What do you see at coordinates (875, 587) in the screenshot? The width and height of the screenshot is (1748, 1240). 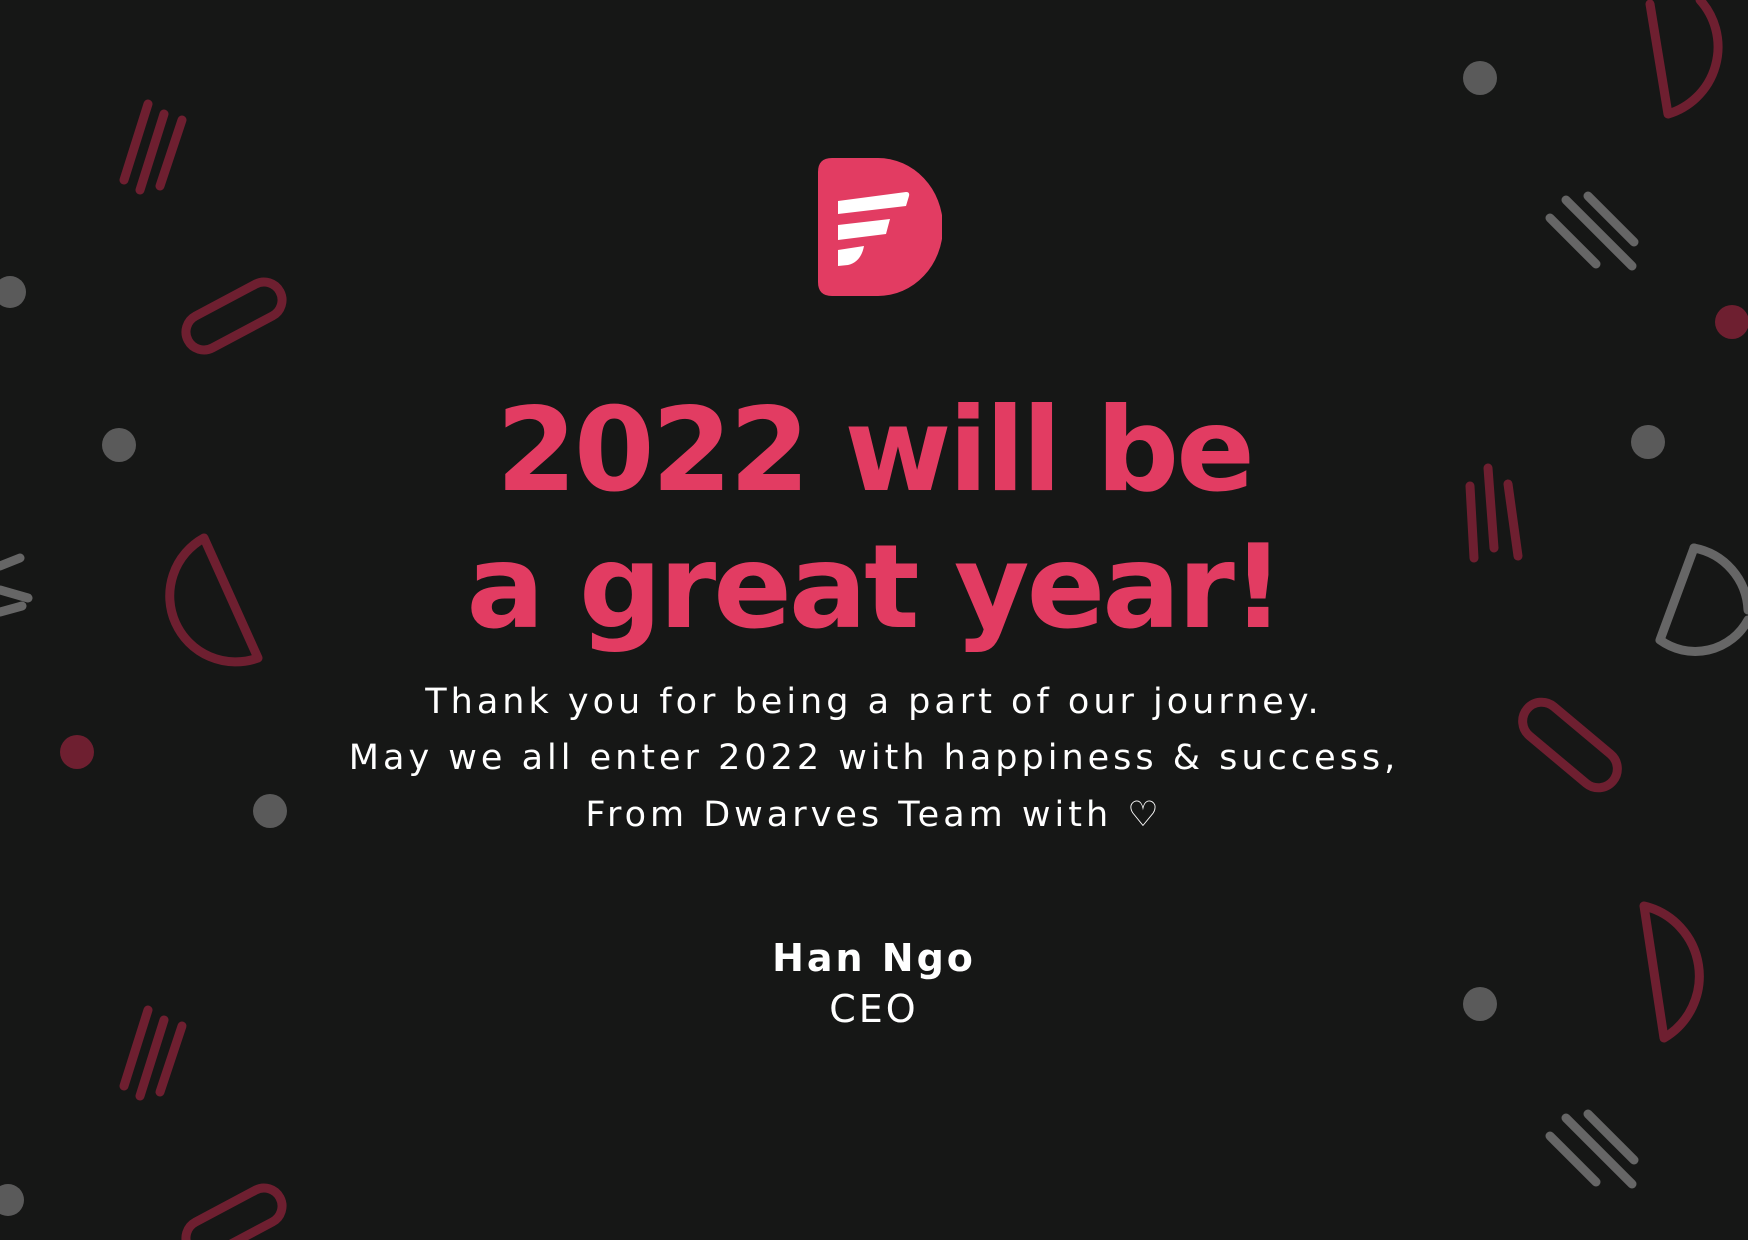 I see `headline-line-2: a great year!` at bounding box center [875, 587].